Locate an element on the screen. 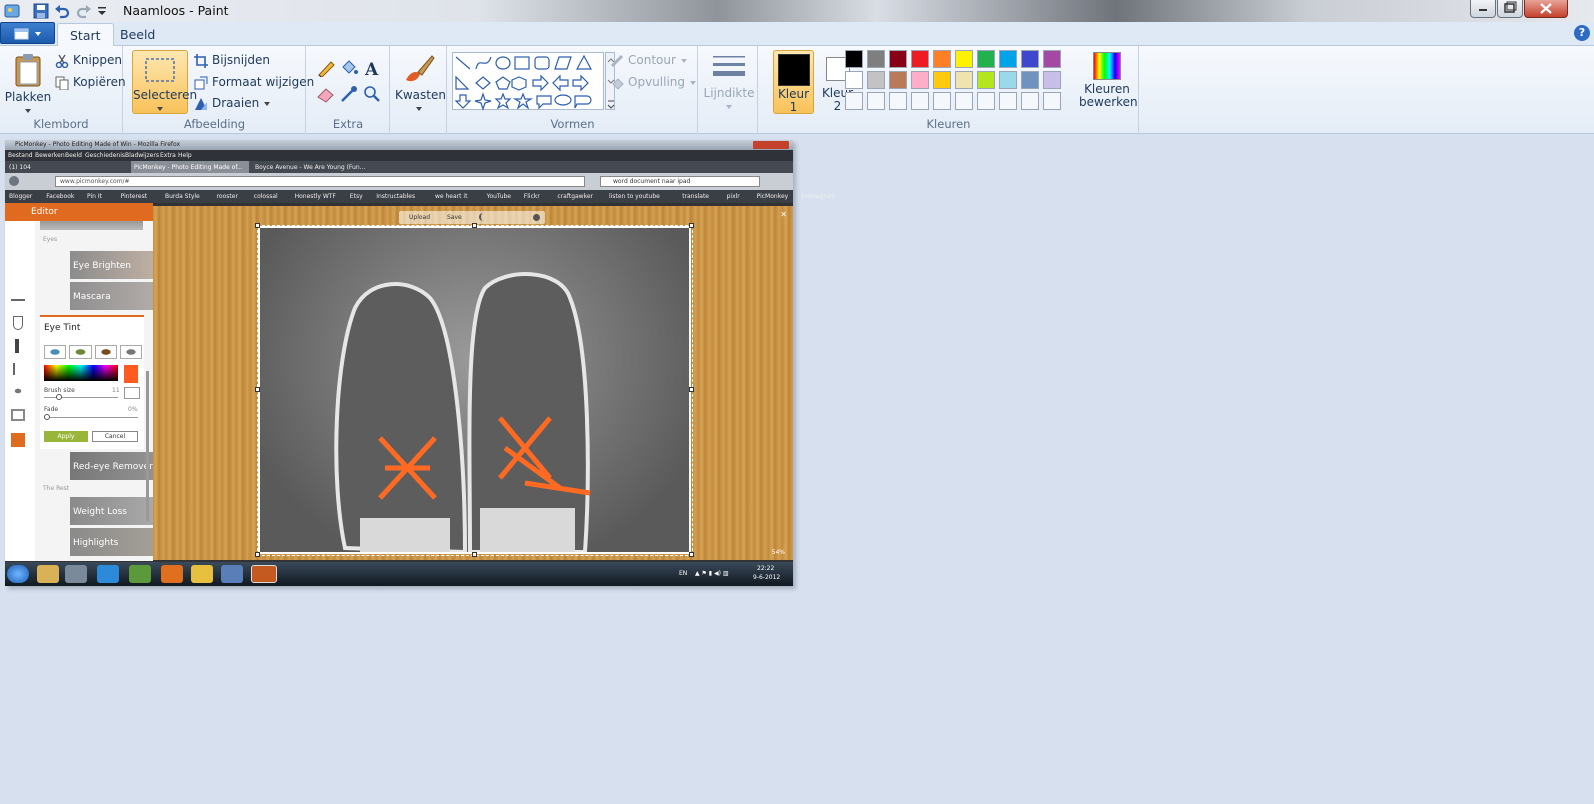  tray-icons: ▲ ⚑ ▮ ◀) ▥ is located at coordinates (712, 573).